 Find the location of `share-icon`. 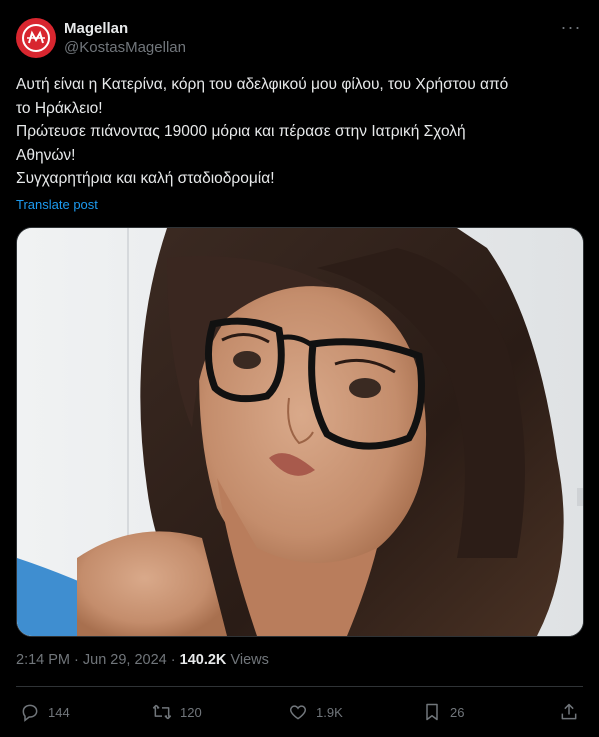

share-icon is located at coordinates (569, 711).